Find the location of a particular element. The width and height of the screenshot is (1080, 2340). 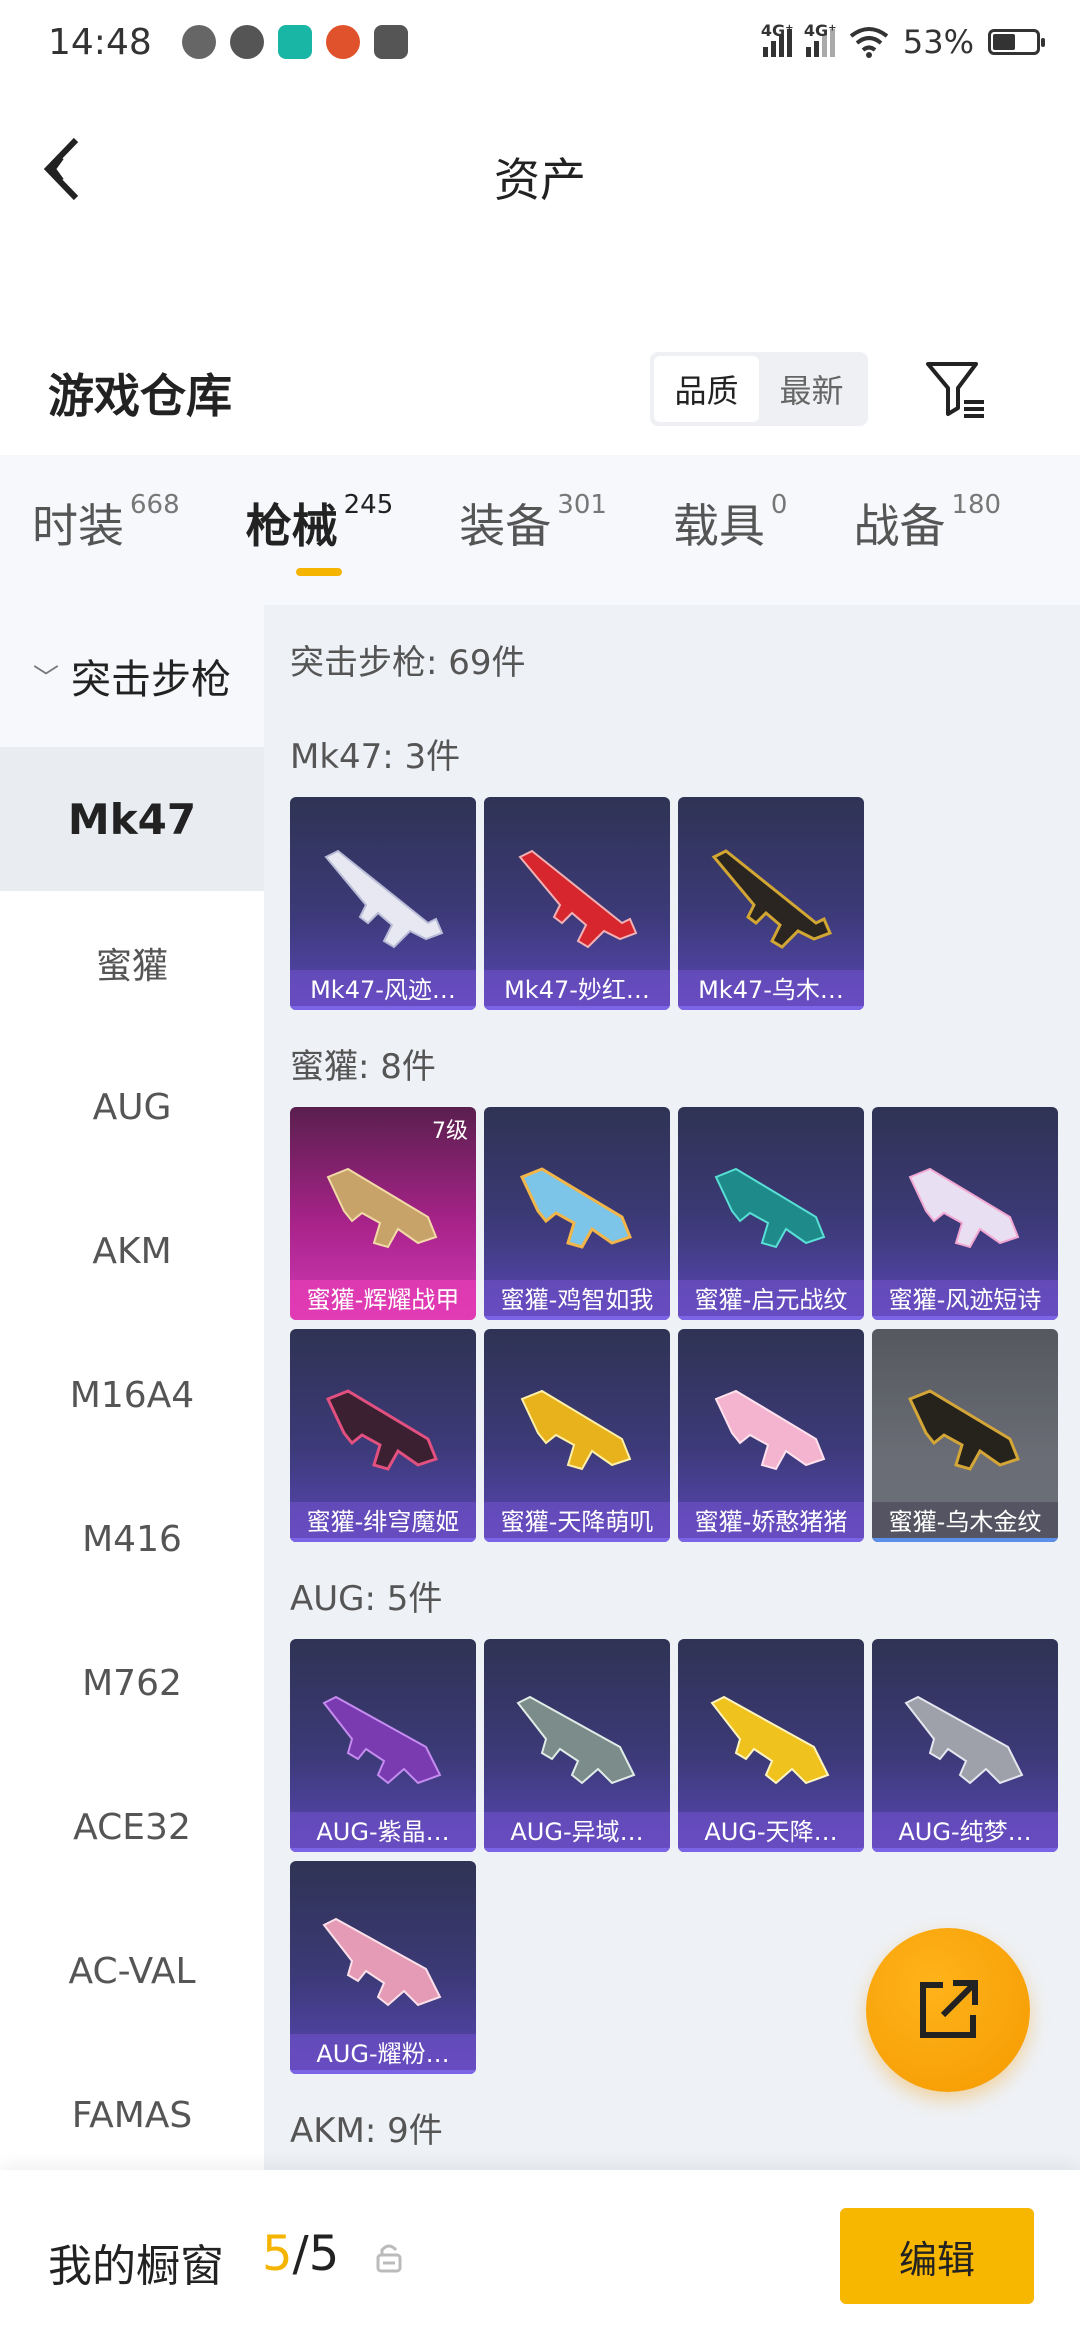

nav-group-assault-rifles: ﹀ 突击步枪 is located at coordinates (132, 676).